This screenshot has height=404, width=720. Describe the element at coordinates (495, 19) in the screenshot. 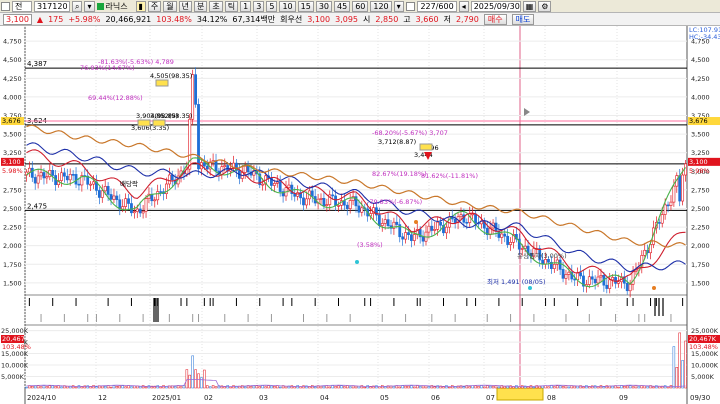

I see `buy-button: 매수` at that location.